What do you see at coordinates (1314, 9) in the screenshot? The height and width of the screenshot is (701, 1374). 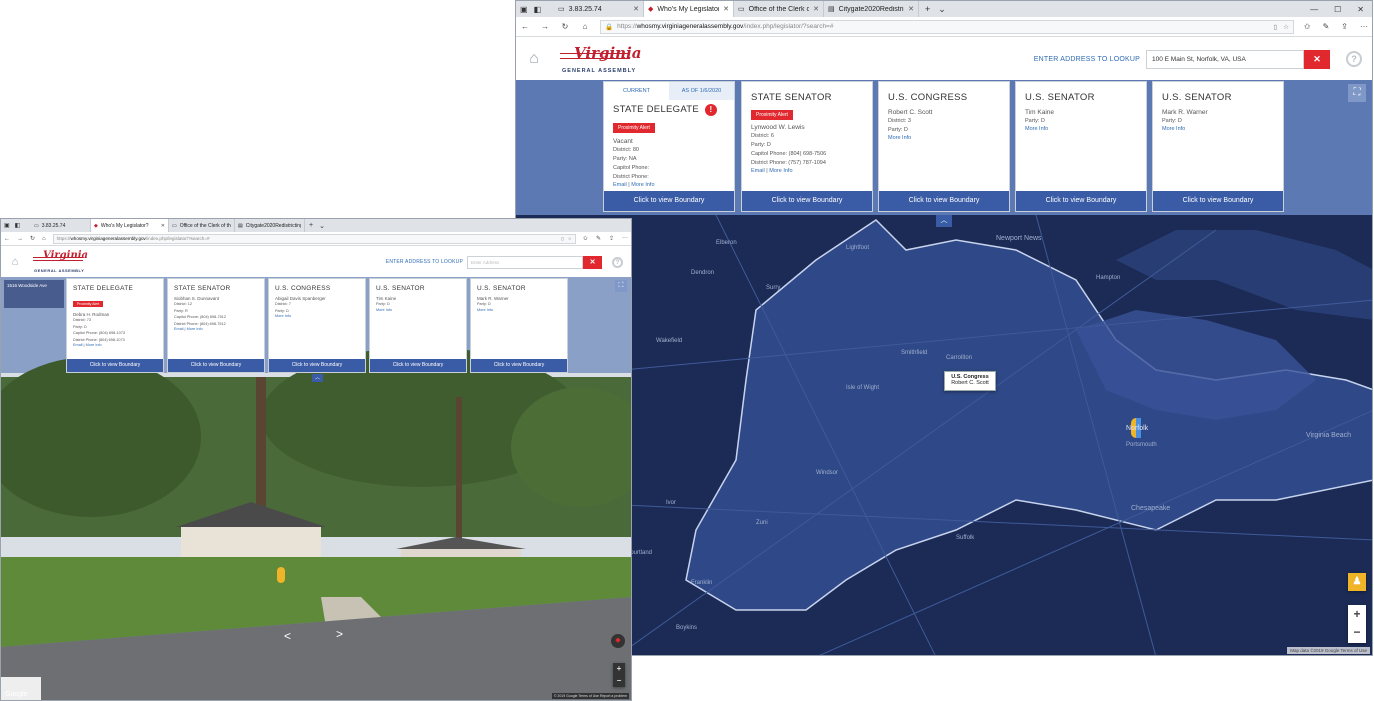 I see `minimize-icon: —` at bounding box center [1314, 9].